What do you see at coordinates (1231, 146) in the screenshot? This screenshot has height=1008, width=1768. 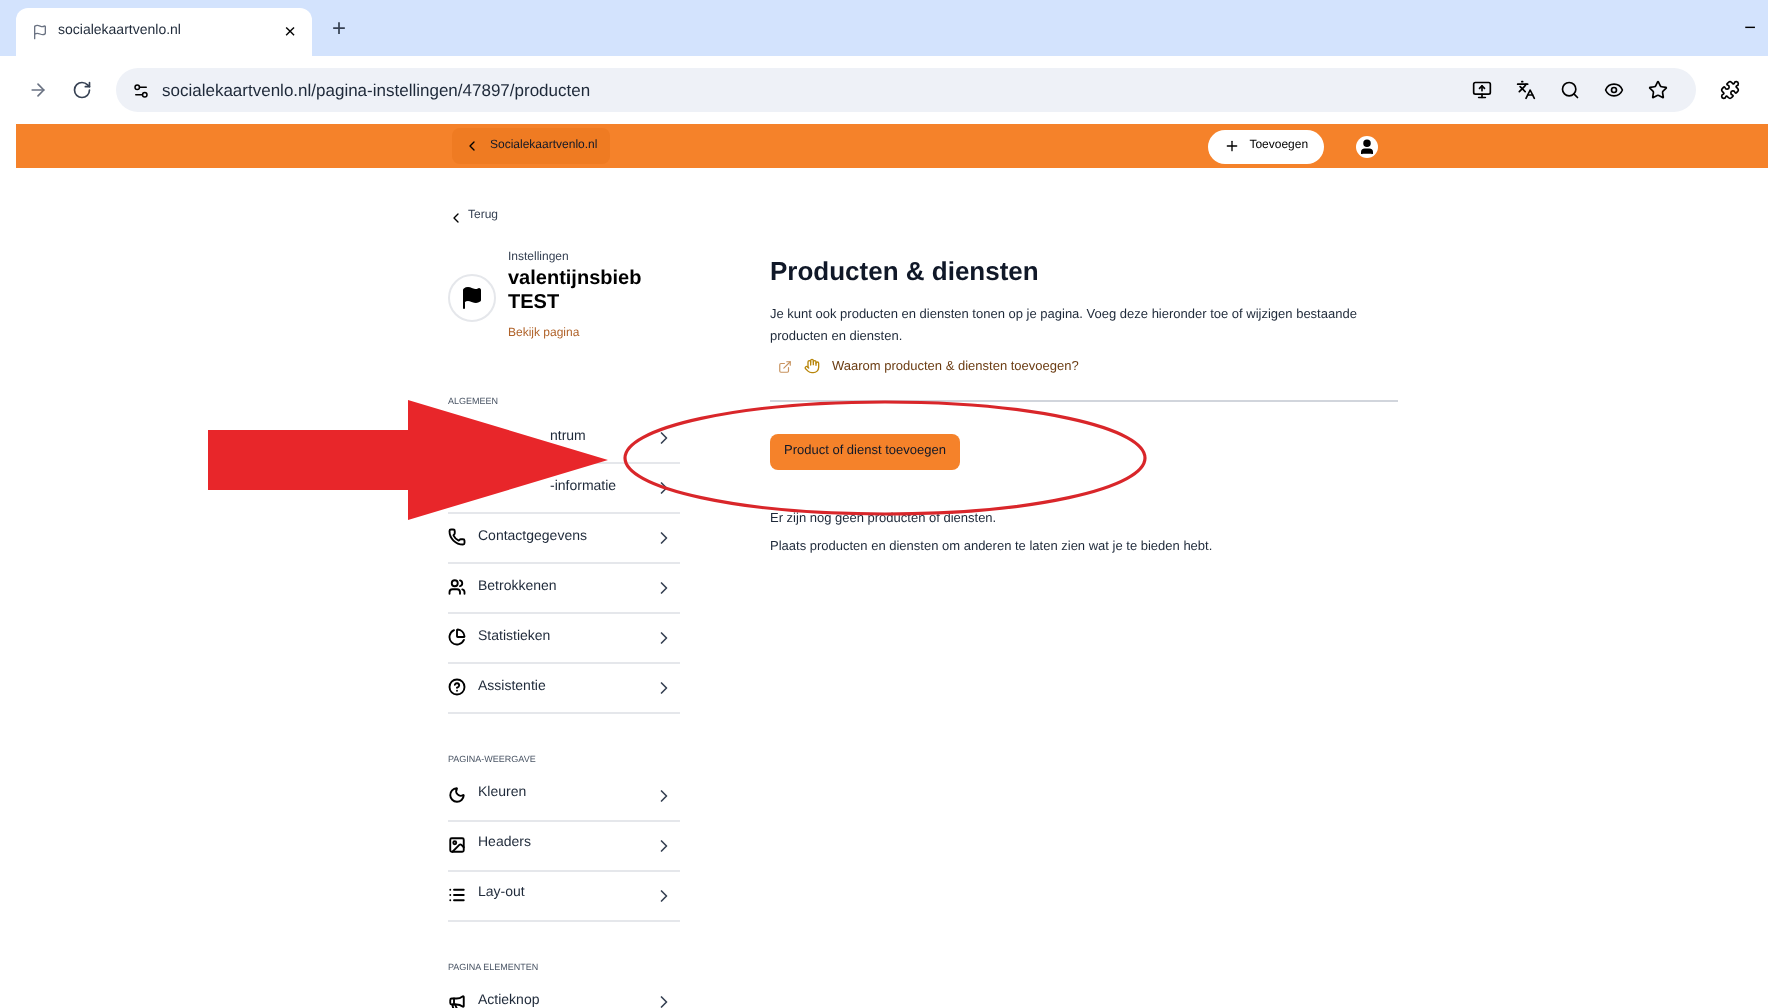 I see `plus-icon` at bounding box center [1231, 146].